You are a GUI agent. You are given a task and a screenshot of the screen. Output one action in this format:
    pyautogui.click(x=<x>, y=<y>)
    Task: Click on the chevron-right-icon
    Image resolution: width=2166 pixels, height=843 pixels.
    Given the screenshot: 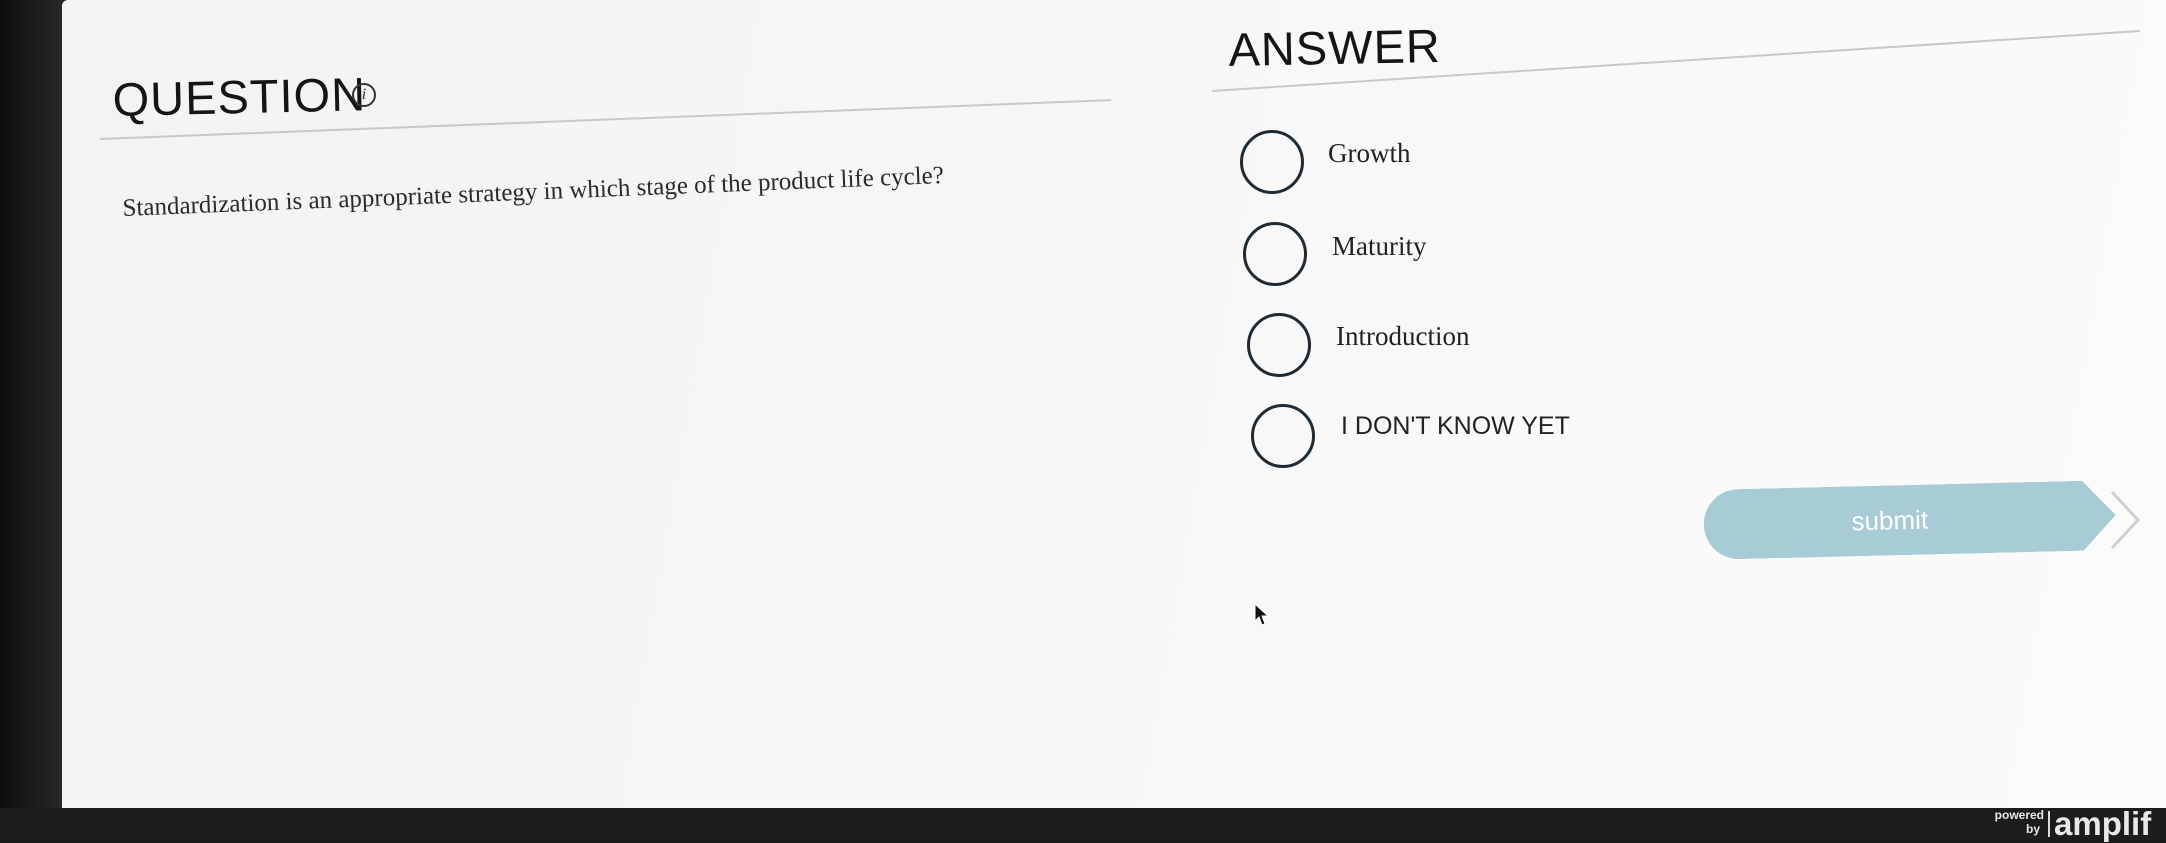 What is the action you would take?
    pyautogui.click(x=2125, y=520)
    